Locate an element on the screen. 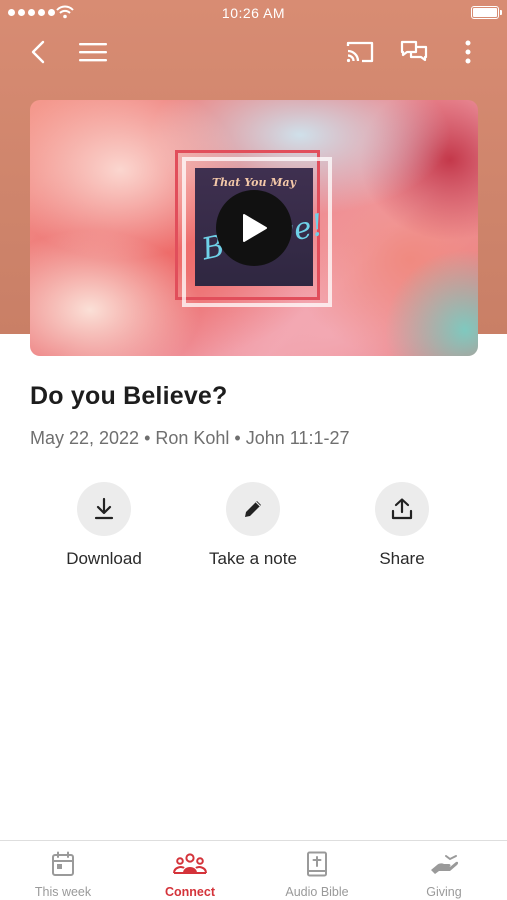 The image size is (507, 900). take-note-label: Take a note is located at coordinates (253, 558).